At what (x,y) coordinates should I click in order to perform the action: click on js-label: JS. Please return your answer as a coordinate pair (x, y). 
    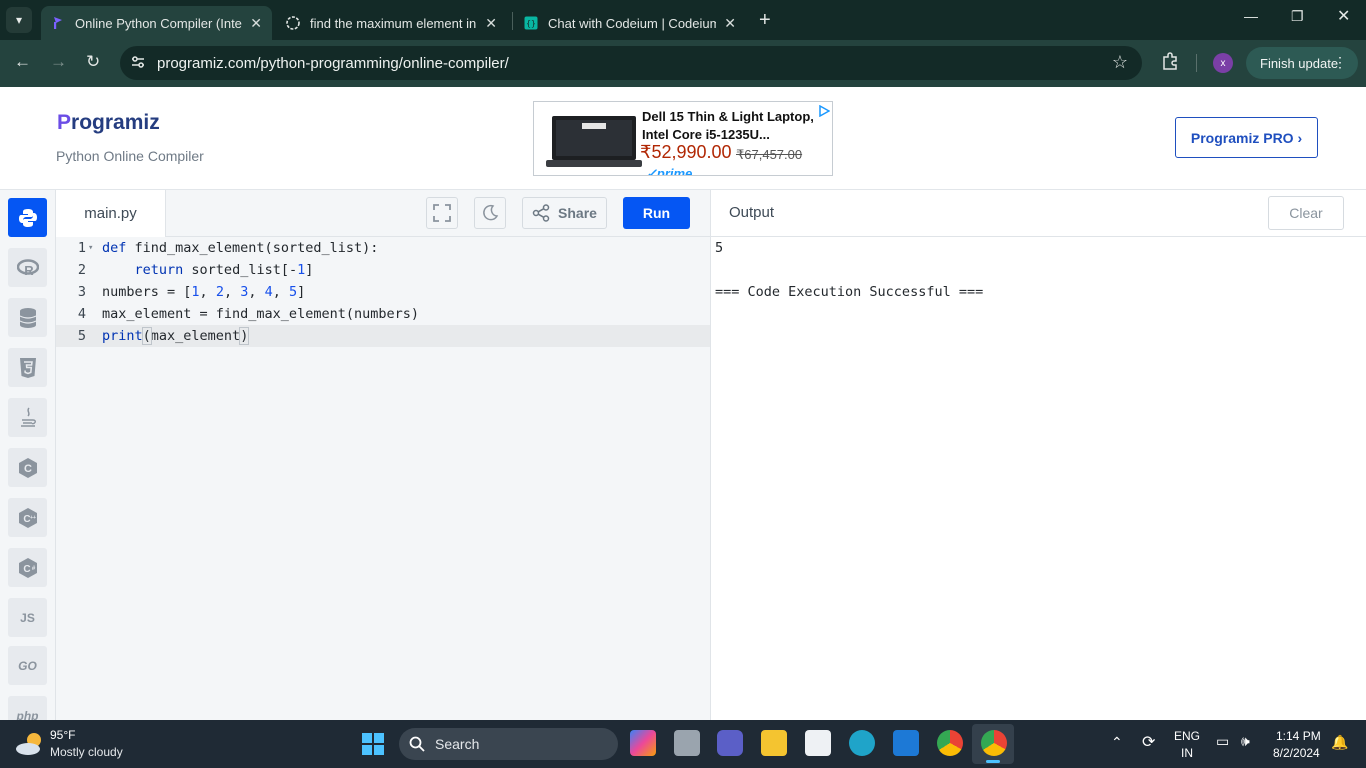
    Looking at the image, I should click on (27, 617).